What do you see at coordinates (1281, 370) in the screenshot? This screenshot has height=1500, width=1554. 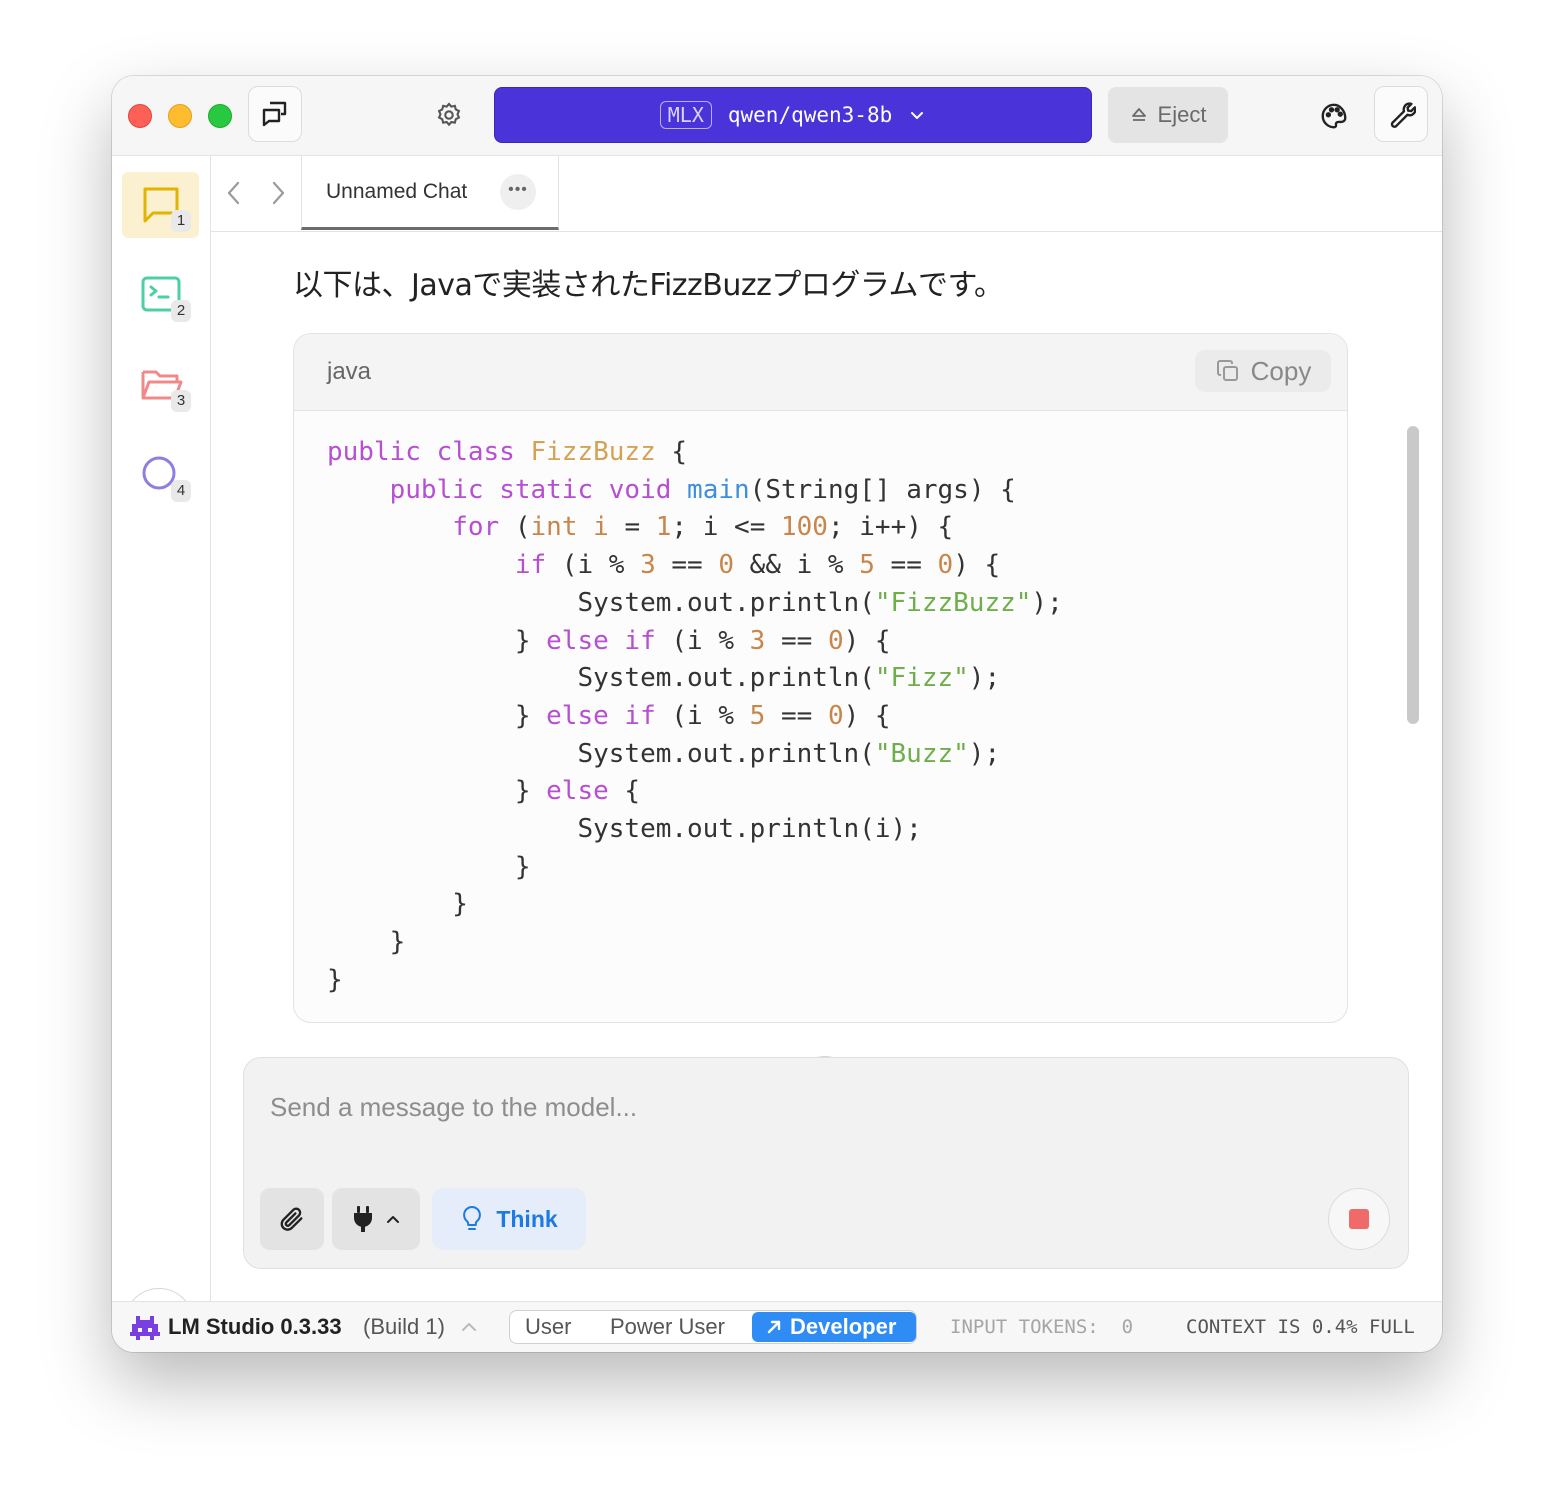 I see `copy-label: Copy` at bounding box center [1281, 370].